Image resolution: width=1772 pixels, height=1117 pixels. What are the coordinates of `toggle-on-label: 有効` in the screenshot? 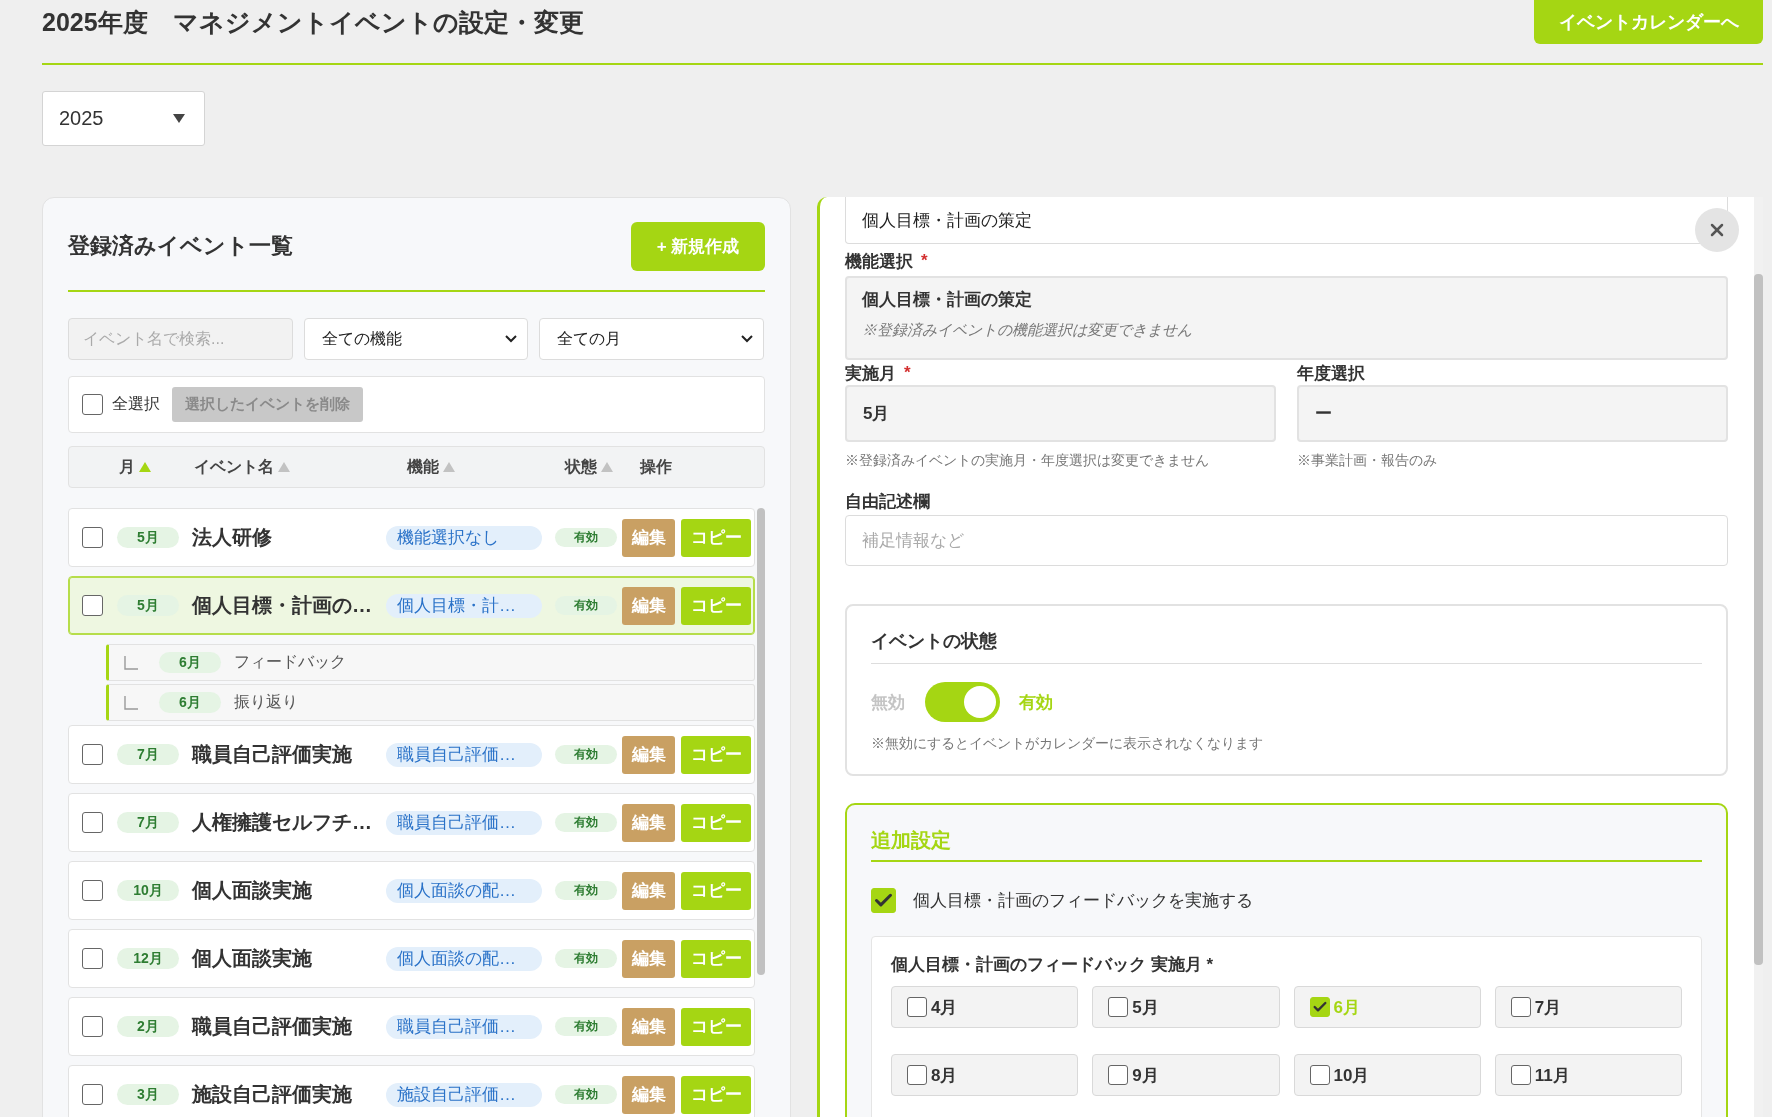 It's located at (1036, 702).